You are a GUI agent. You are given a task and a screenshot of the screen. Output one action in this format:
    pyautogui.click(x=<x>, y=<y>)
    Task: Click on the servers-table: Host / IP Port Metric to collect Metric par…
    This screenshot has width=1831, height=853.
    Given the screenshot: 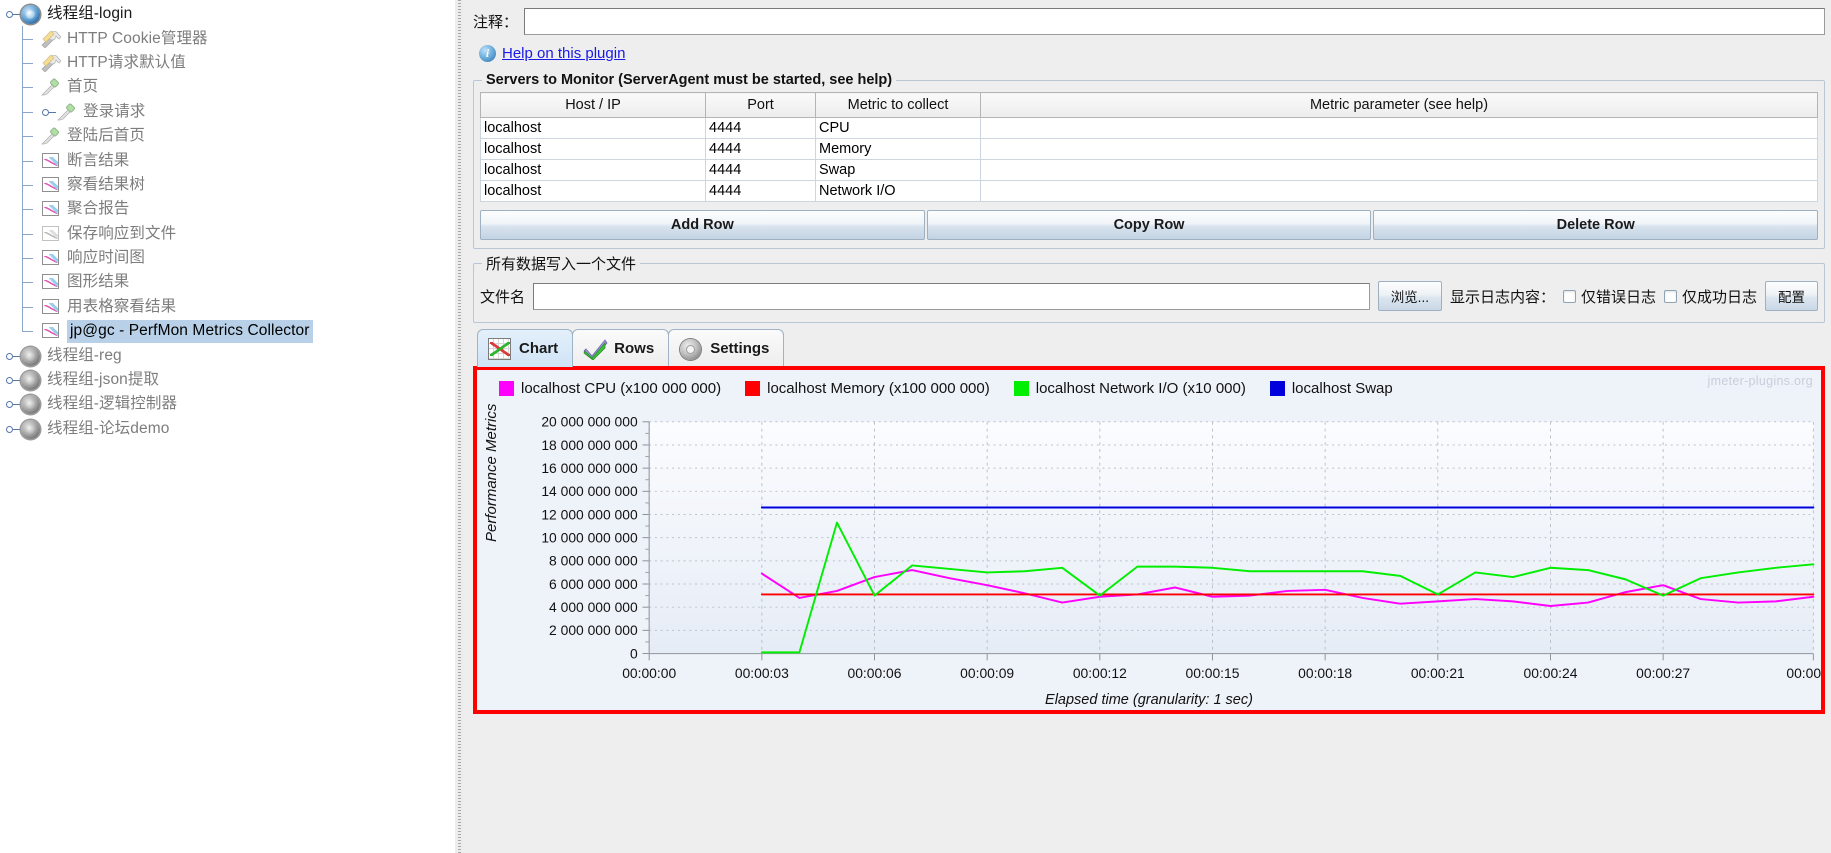 What is the action you would take?
    pyautogui.click(x=1149, y=147)
    